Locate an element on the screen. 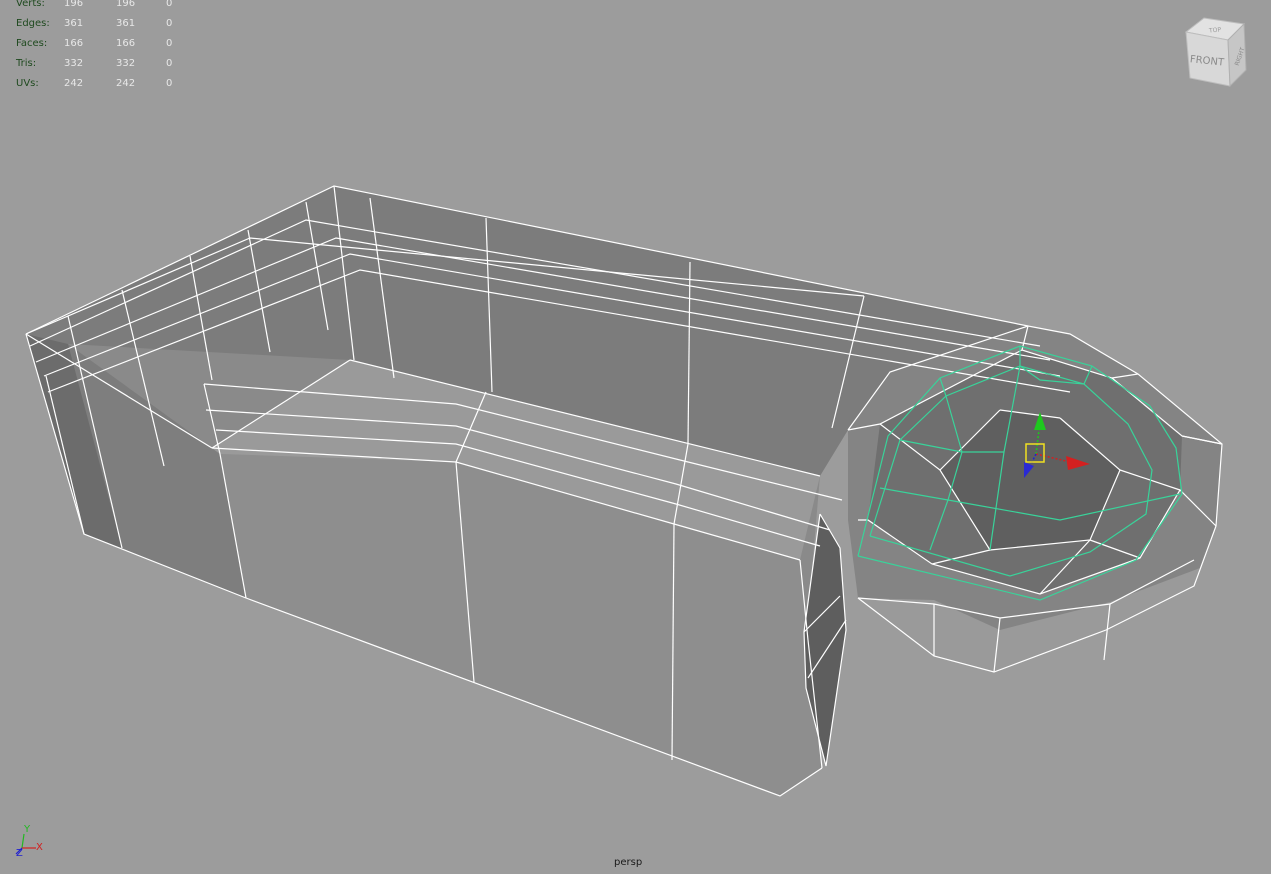 This screenshot has width=1271, height=874. camera-name-label: persp is located at coordinates (628, 862).